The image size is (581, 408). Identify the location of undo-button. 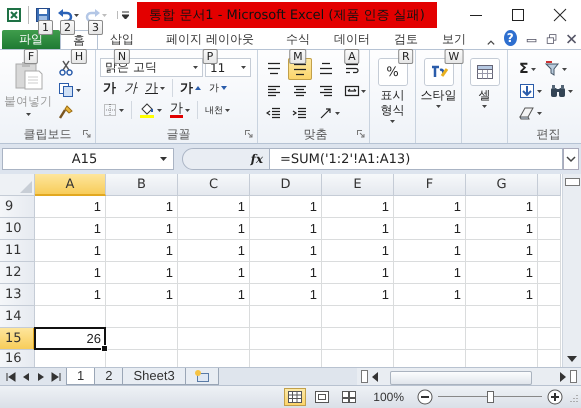
(68, 15).